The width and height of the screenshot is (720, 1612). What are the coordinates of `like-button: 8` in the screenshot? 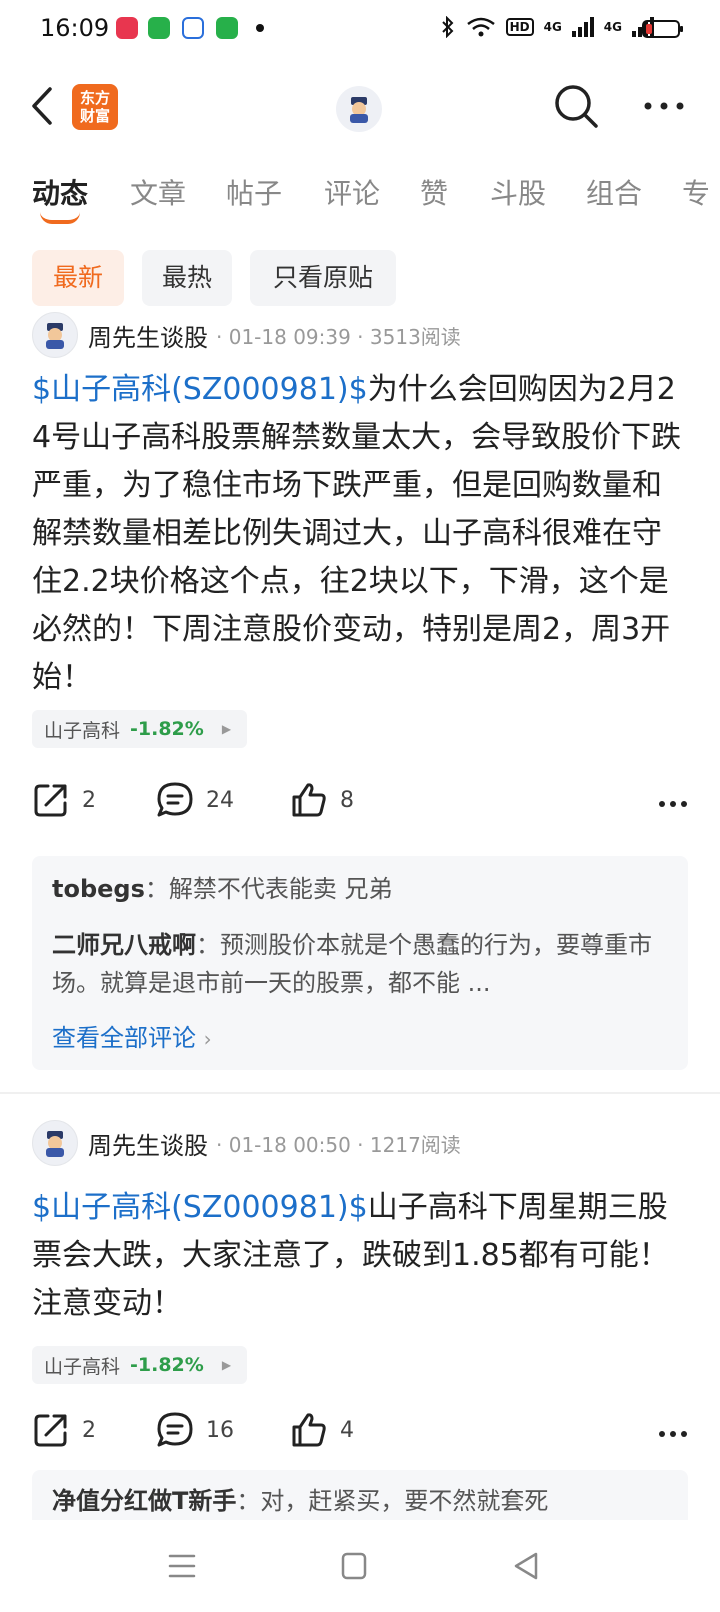 It's located at (322, 800).